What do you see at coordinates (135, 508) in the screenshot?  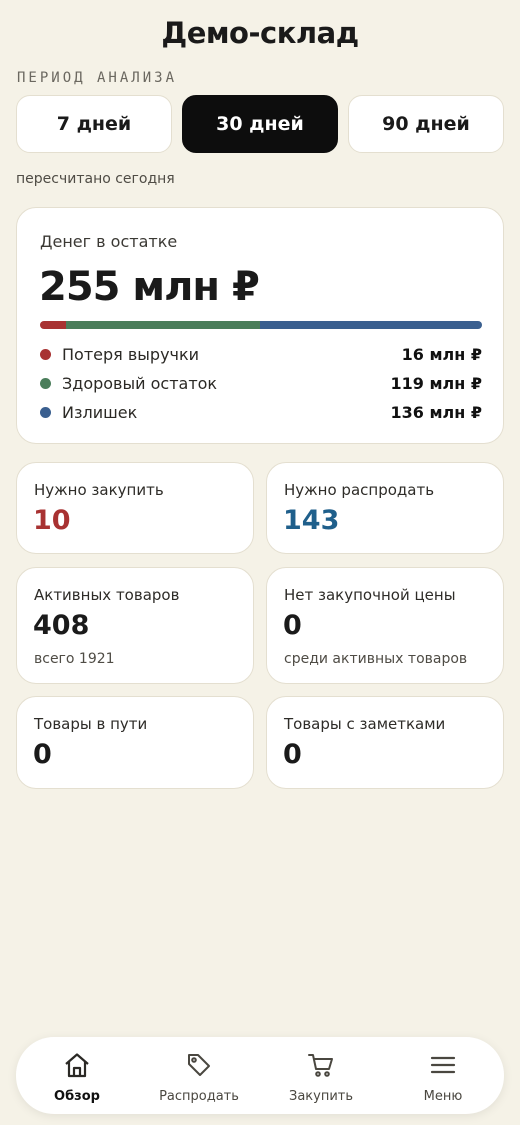 I see `need-buy-card: Нужно закупить 10` at bounding box center [135, 508].